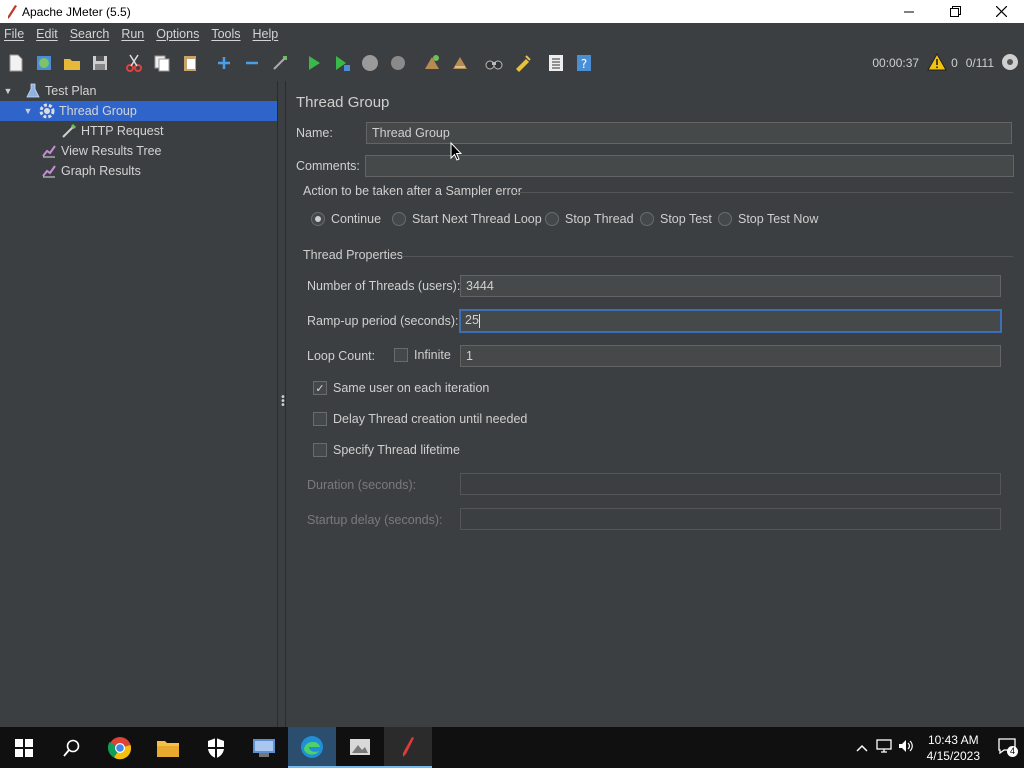 This screenshot has width=1024, height=768. What do you see at coordinates (190, 63) in the screenshot?
I see `paste-icon` at bounding box center [190, 63].